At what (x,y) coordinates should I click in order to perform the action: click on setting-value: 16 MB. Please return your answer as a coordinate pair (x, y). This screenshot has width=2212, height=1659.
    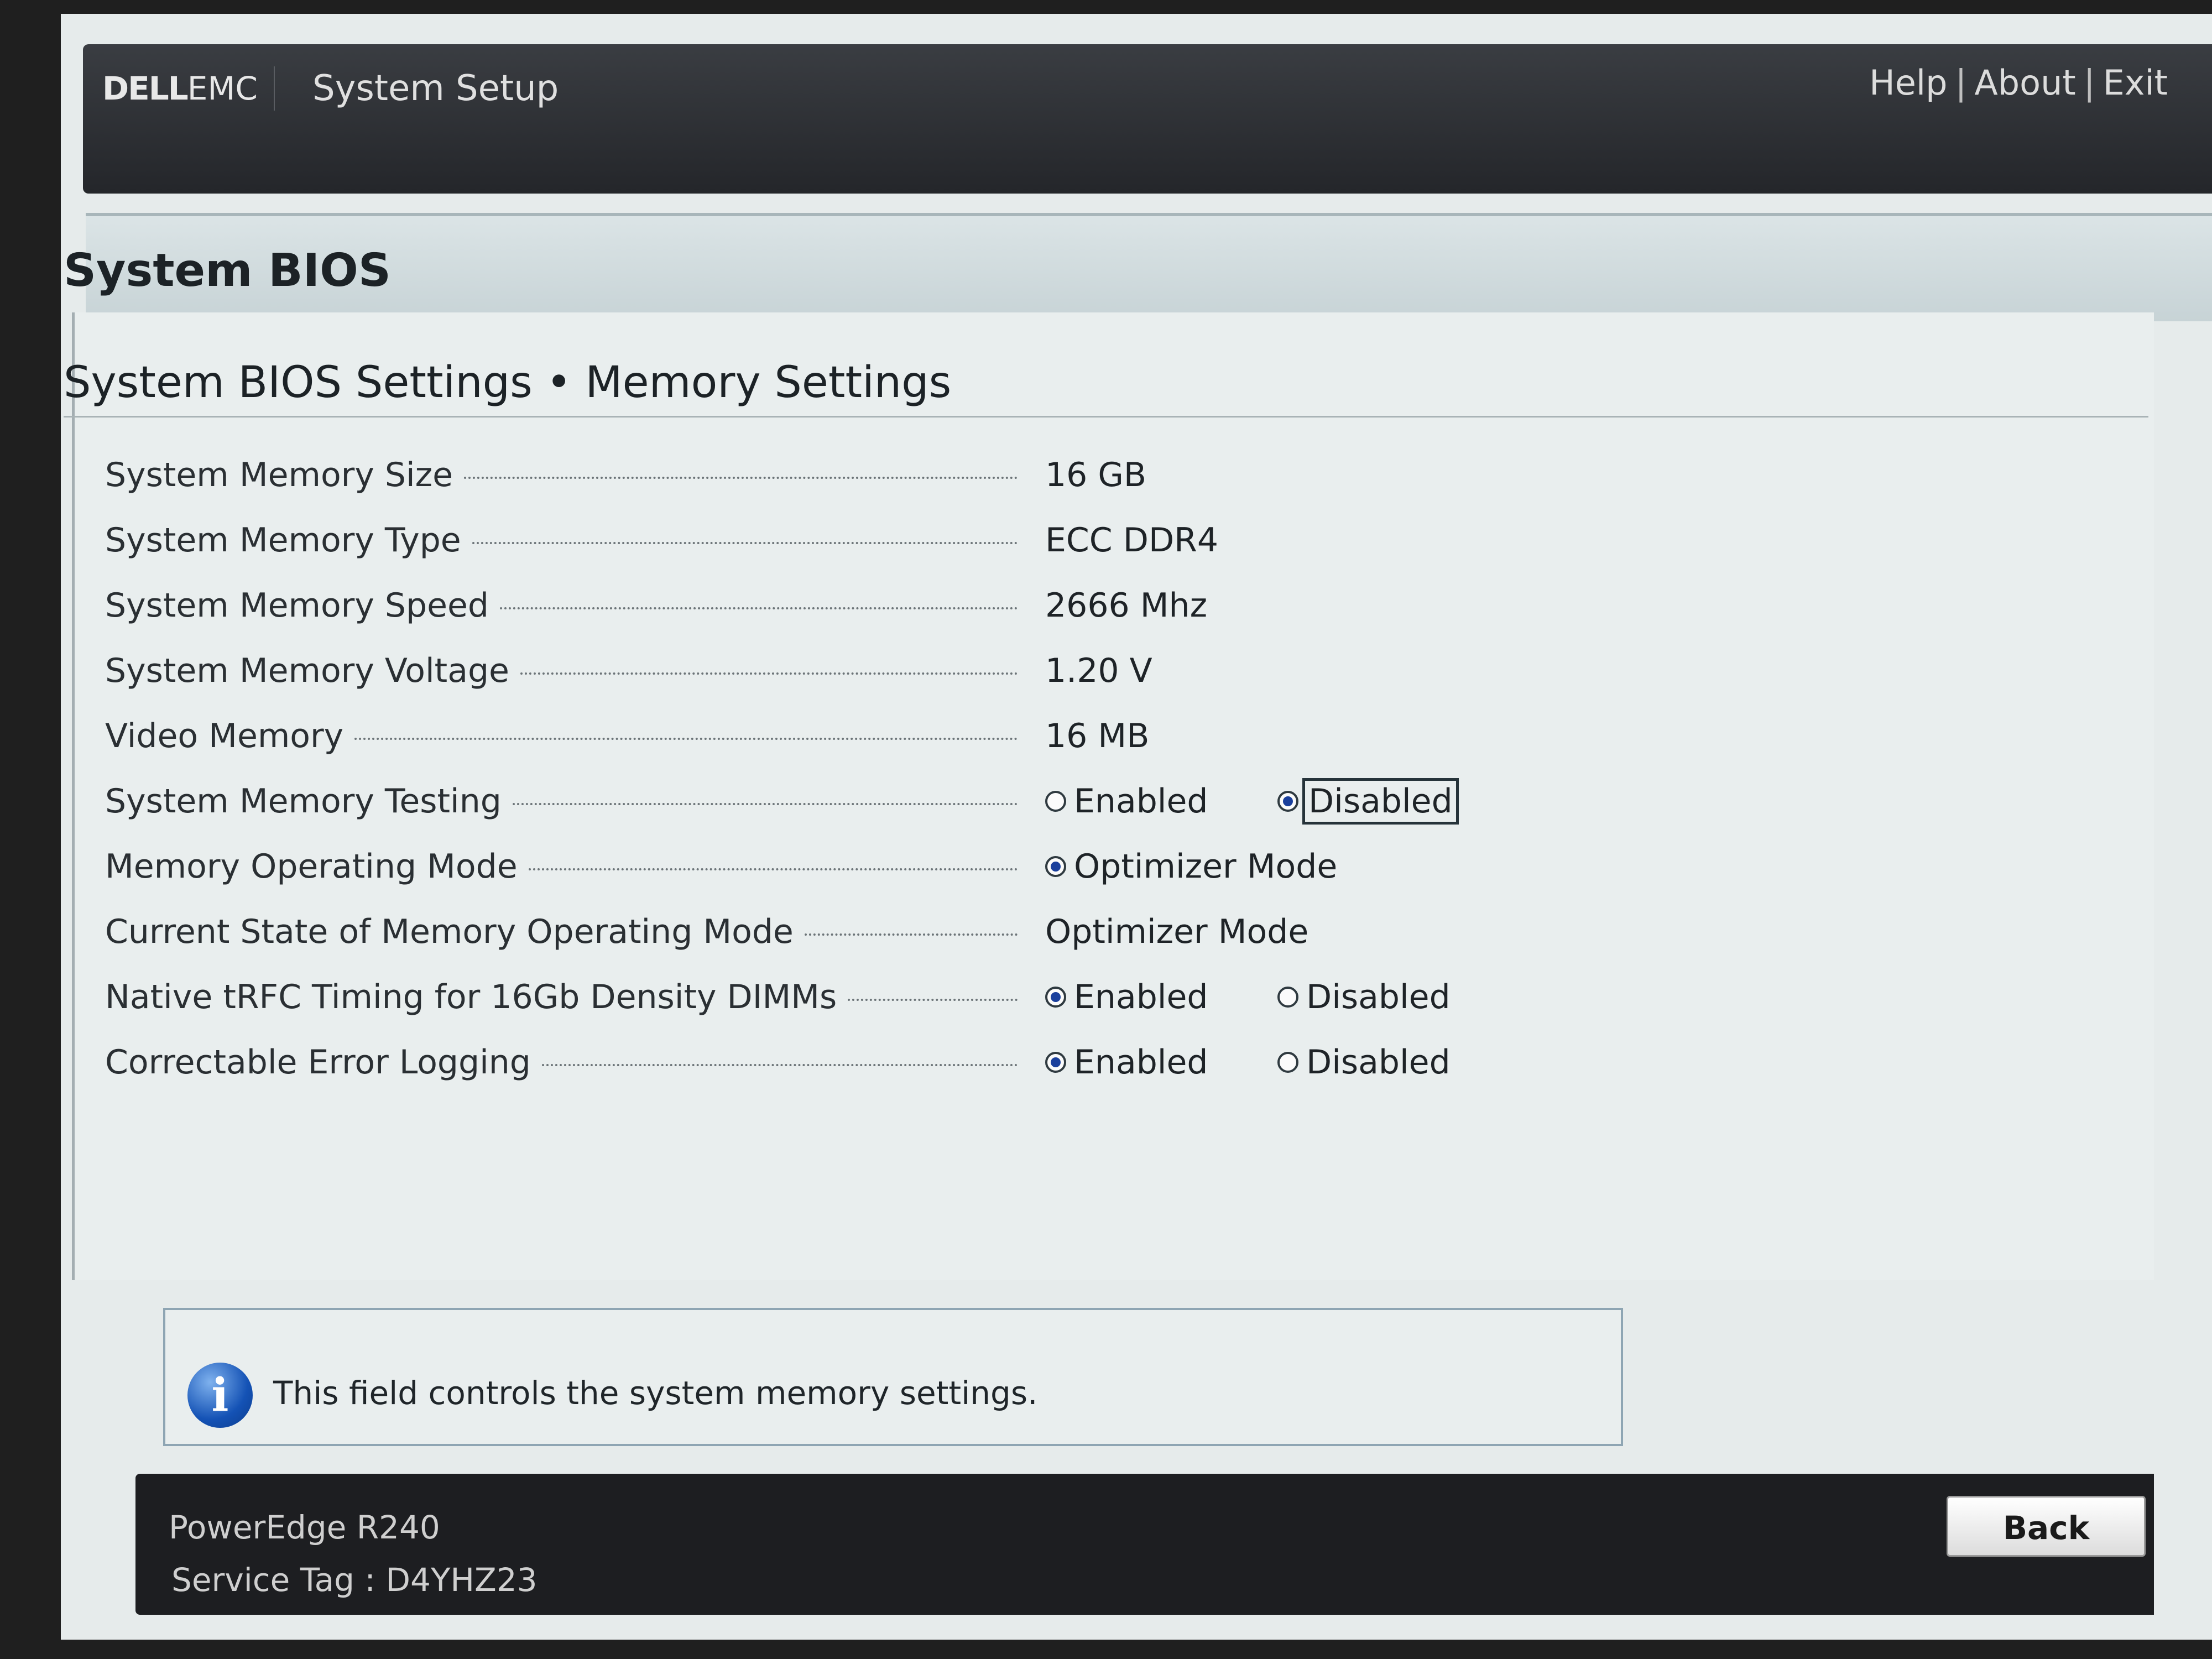
    Looking at the image, I should click on (1097, 736).